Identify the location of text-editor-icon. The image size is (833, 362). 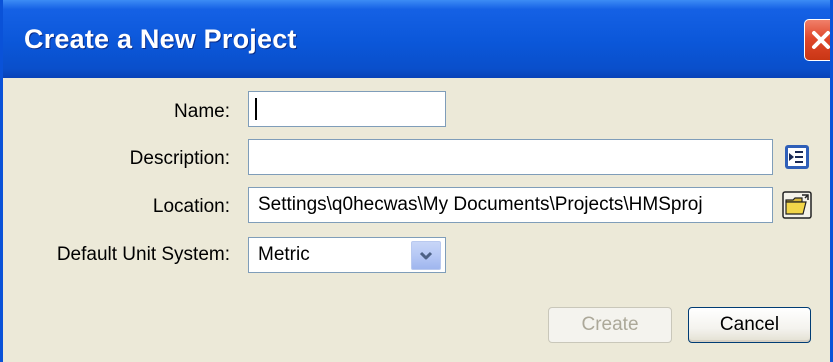
(797, 157).